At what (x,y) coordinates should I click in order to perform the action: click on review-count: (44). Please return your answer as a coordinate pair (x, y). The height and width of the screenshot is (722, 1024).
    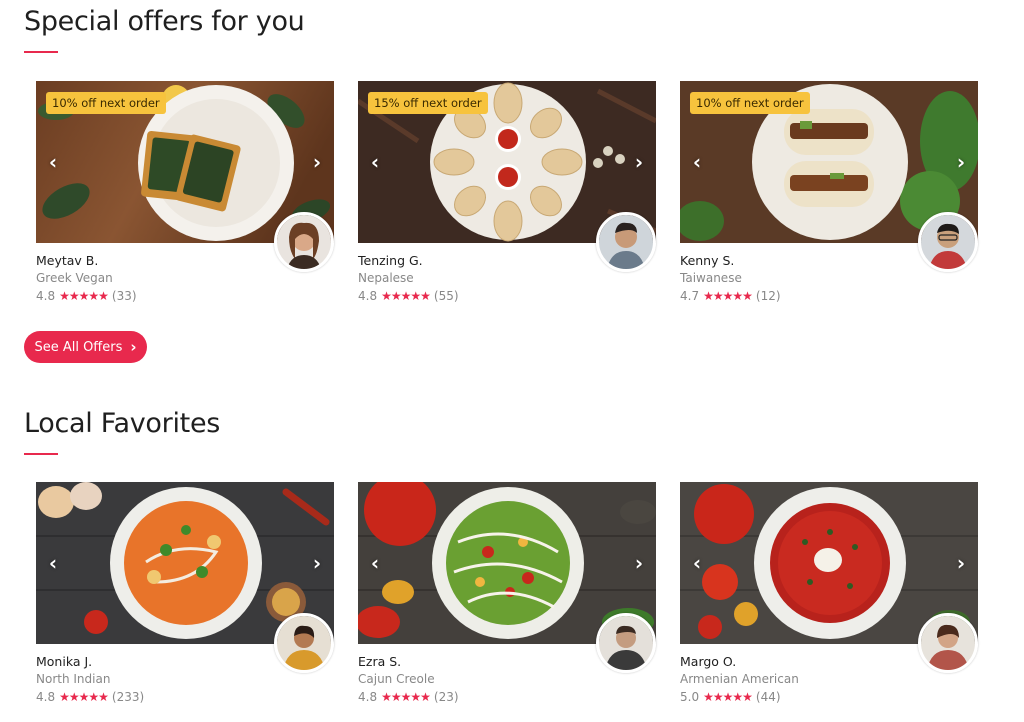
    Looking at the image, I should click on (768, 697).